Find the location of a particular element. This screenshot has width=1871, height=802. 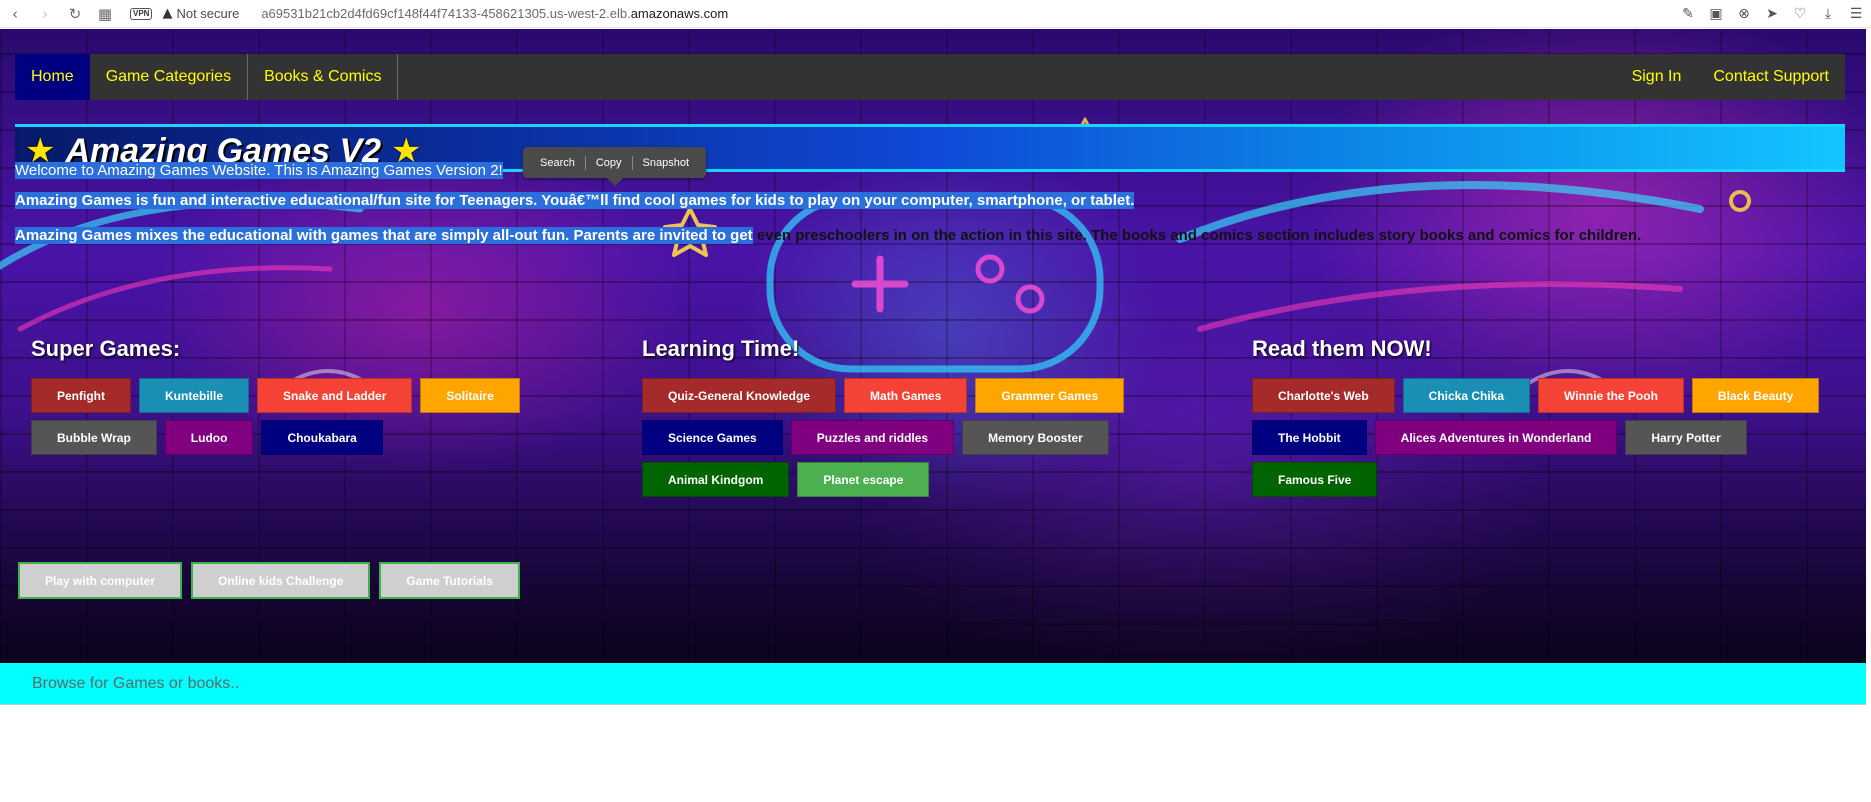

book-button: Black Beauty is located at coordinates (1755, 395).